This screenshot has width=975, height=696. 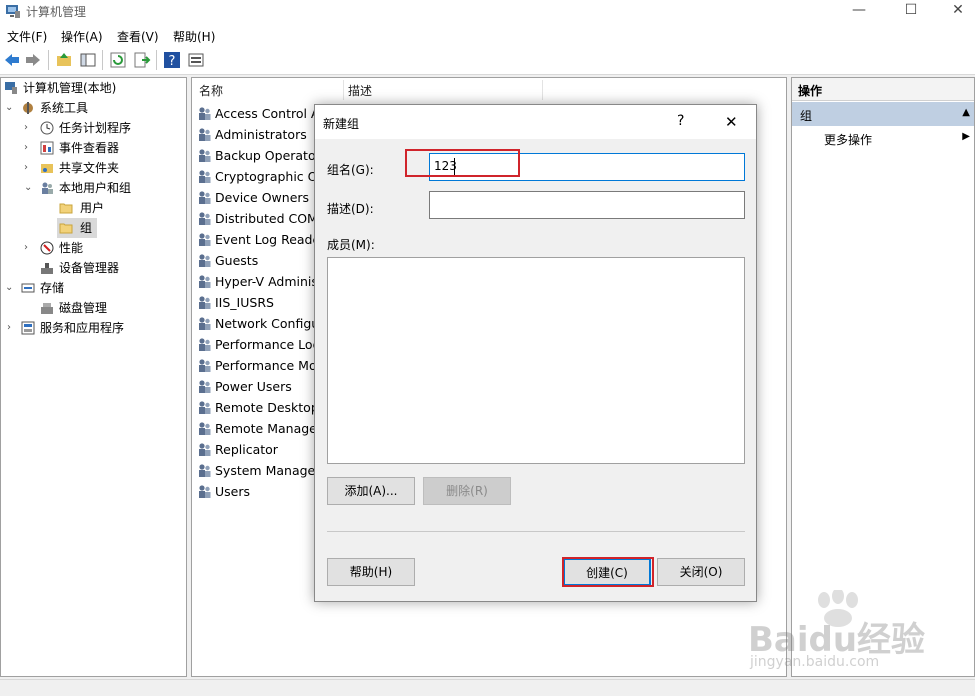 What do you see at coordinates (966, 136) in the screenshot?
I see `submenu-arrow-icon: ▶` at bounding box center [966, 136].